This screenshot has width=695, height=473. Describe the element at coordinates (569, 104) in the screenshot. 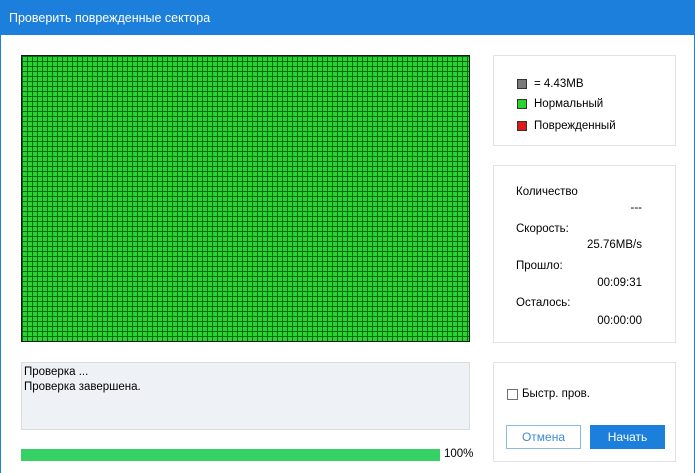

I see `legend-label-normal: Нормальный` at that location.